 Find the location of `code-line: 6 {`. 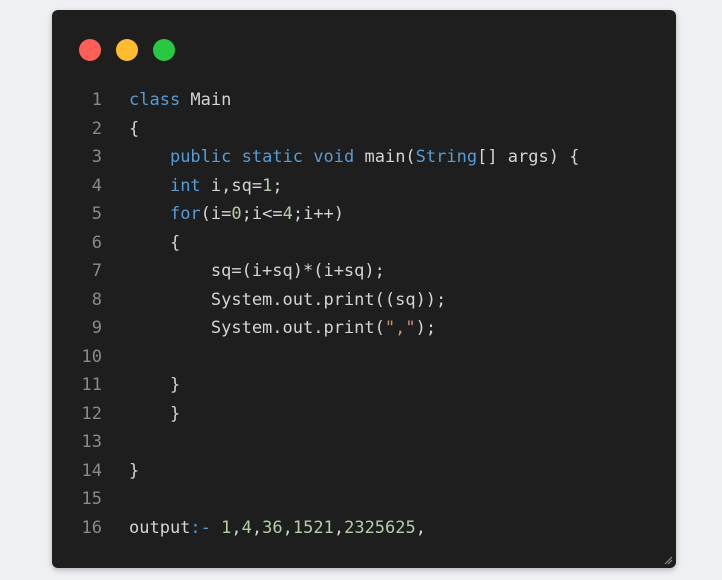

code-line: 6 { is located at coordinates (364, 243).